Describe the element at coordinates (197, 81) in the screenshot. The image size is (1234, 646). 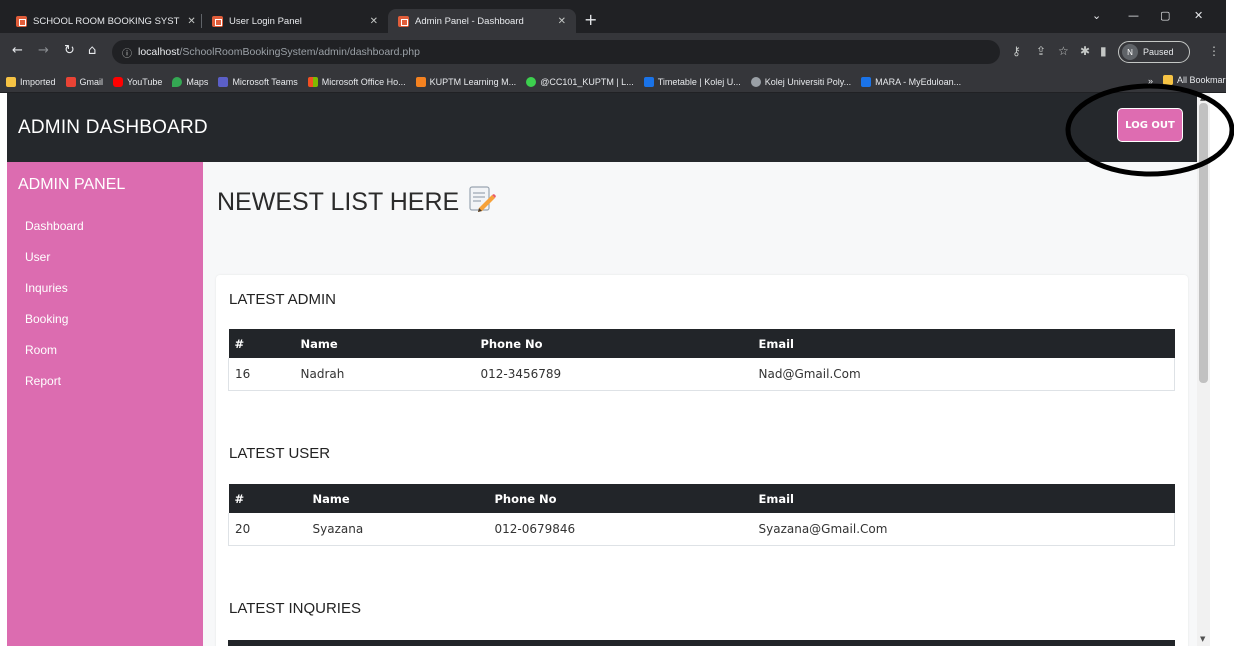
I see `bookmark-label: Maps` at that location.